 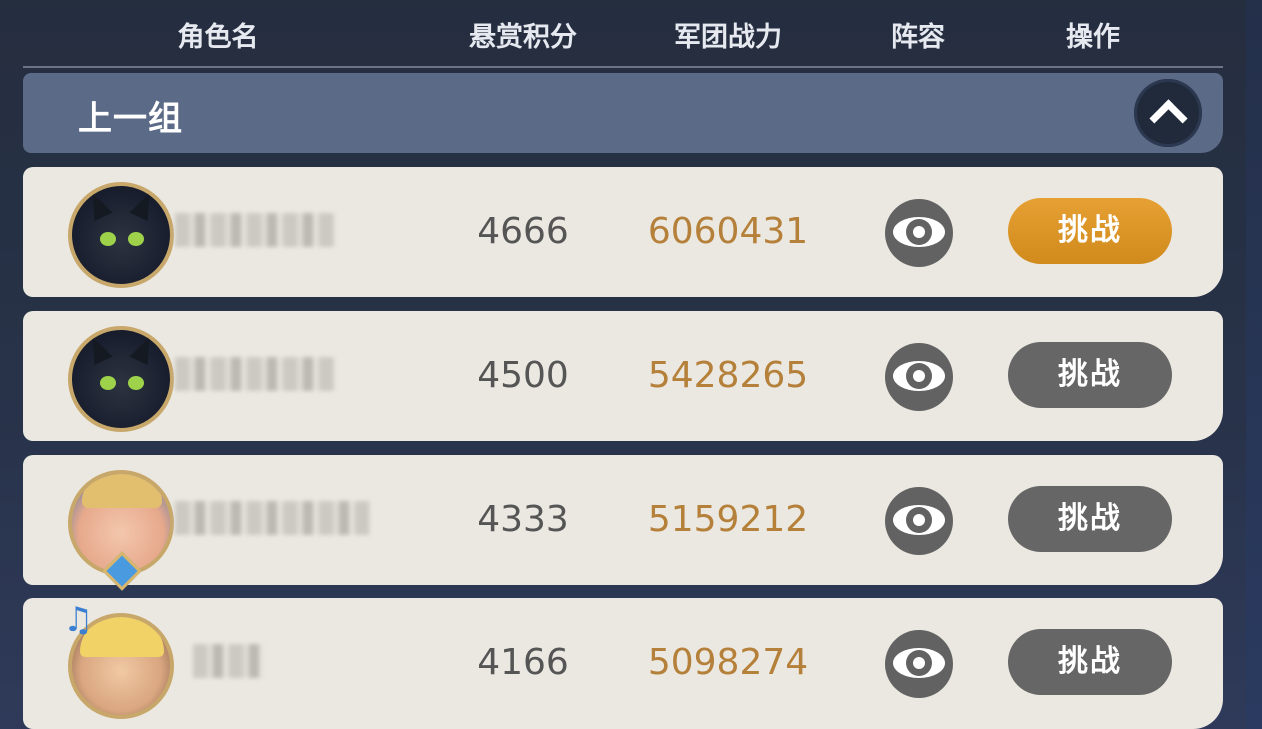 What do you see at coordinates (728, 231) in the screenshot?
I see `legion-power: 6060431` at bounding box center [728, 231].